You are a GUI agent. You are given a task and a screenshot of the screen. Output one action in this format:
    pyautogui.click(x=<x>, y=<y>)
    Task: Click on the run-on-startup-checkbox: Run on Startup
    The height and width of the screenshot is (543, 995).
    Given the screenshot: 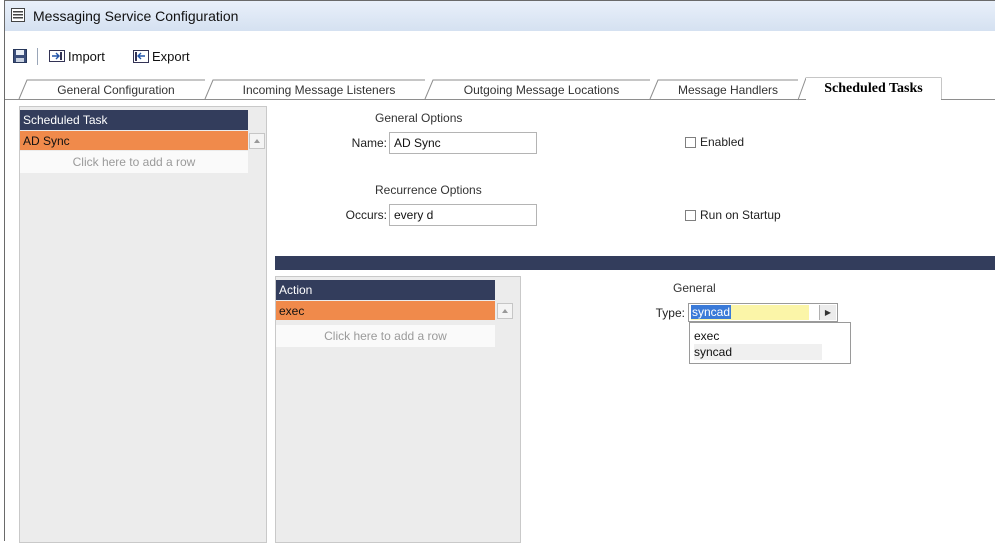 What is the action you would take?
    pyautogui.click(x=733, y=215)
    